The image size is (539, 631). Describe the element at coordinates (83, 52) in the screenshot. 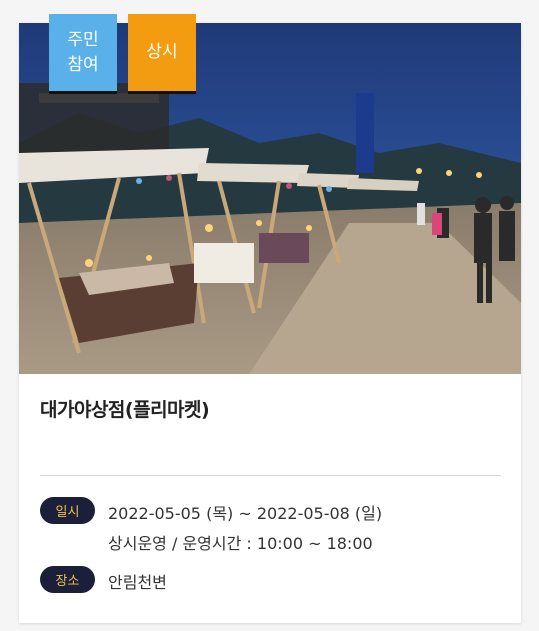

I see `tag-resident-participation: 주민 참여` at that location.